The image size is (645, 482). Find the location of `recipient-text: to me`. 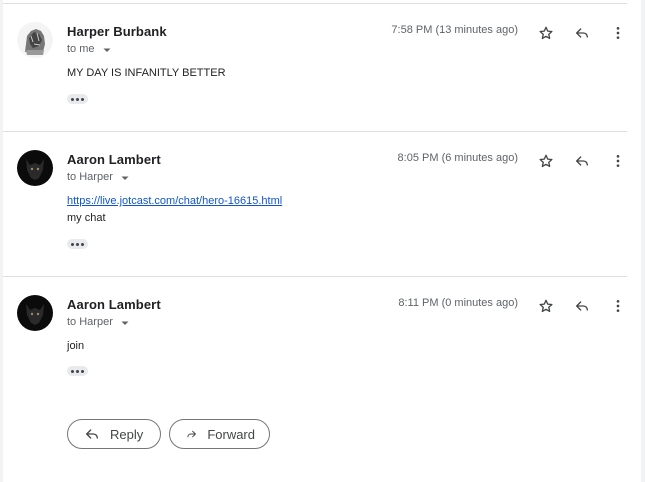

recipient-text: to me is located at coordinates (81, 49).